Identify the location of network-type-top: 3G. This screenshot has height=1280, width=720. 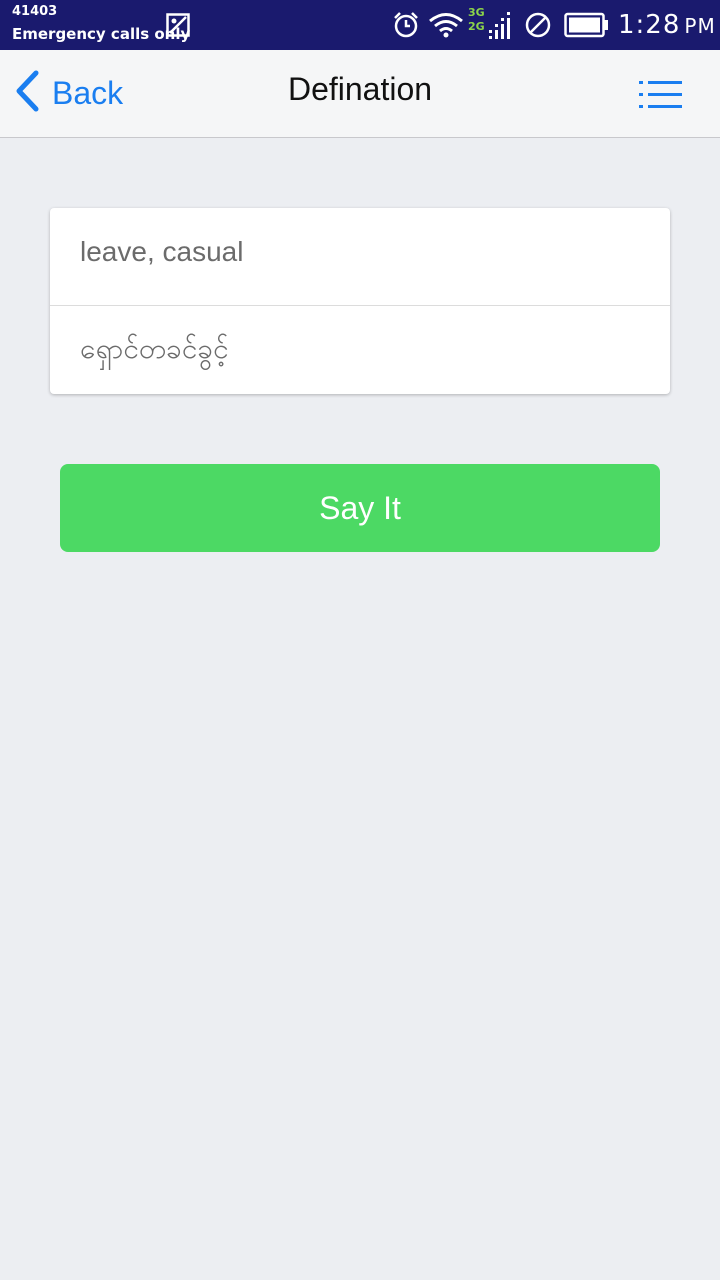
(476, 12).